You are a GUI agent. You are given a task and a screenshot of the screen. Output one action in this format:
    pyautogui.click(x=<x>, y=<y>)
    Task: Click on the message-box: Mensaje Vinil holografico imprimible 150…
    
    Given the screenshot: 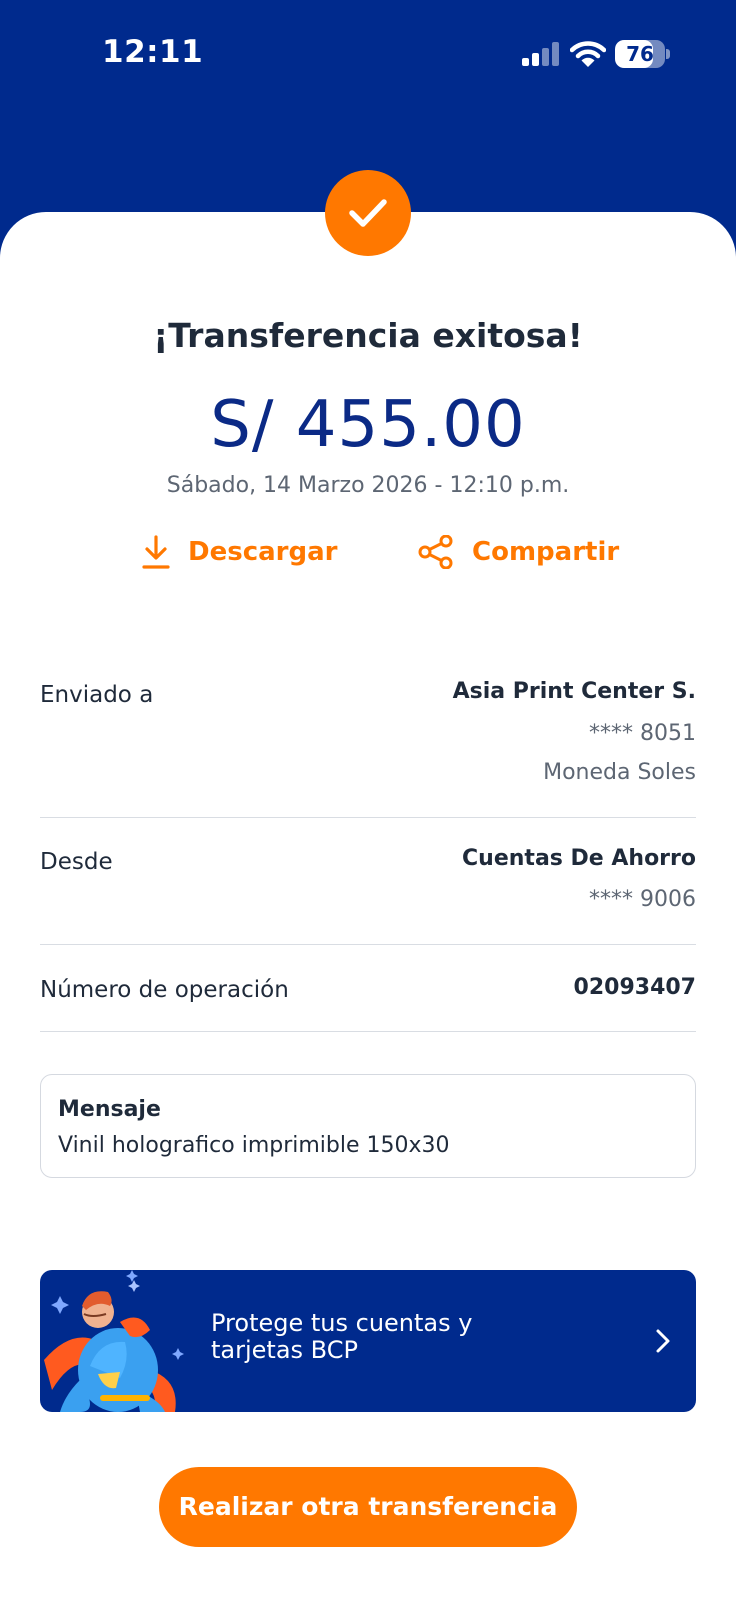 What is the action you would take?
    pyautogui.click(x=368, y=1126)
    